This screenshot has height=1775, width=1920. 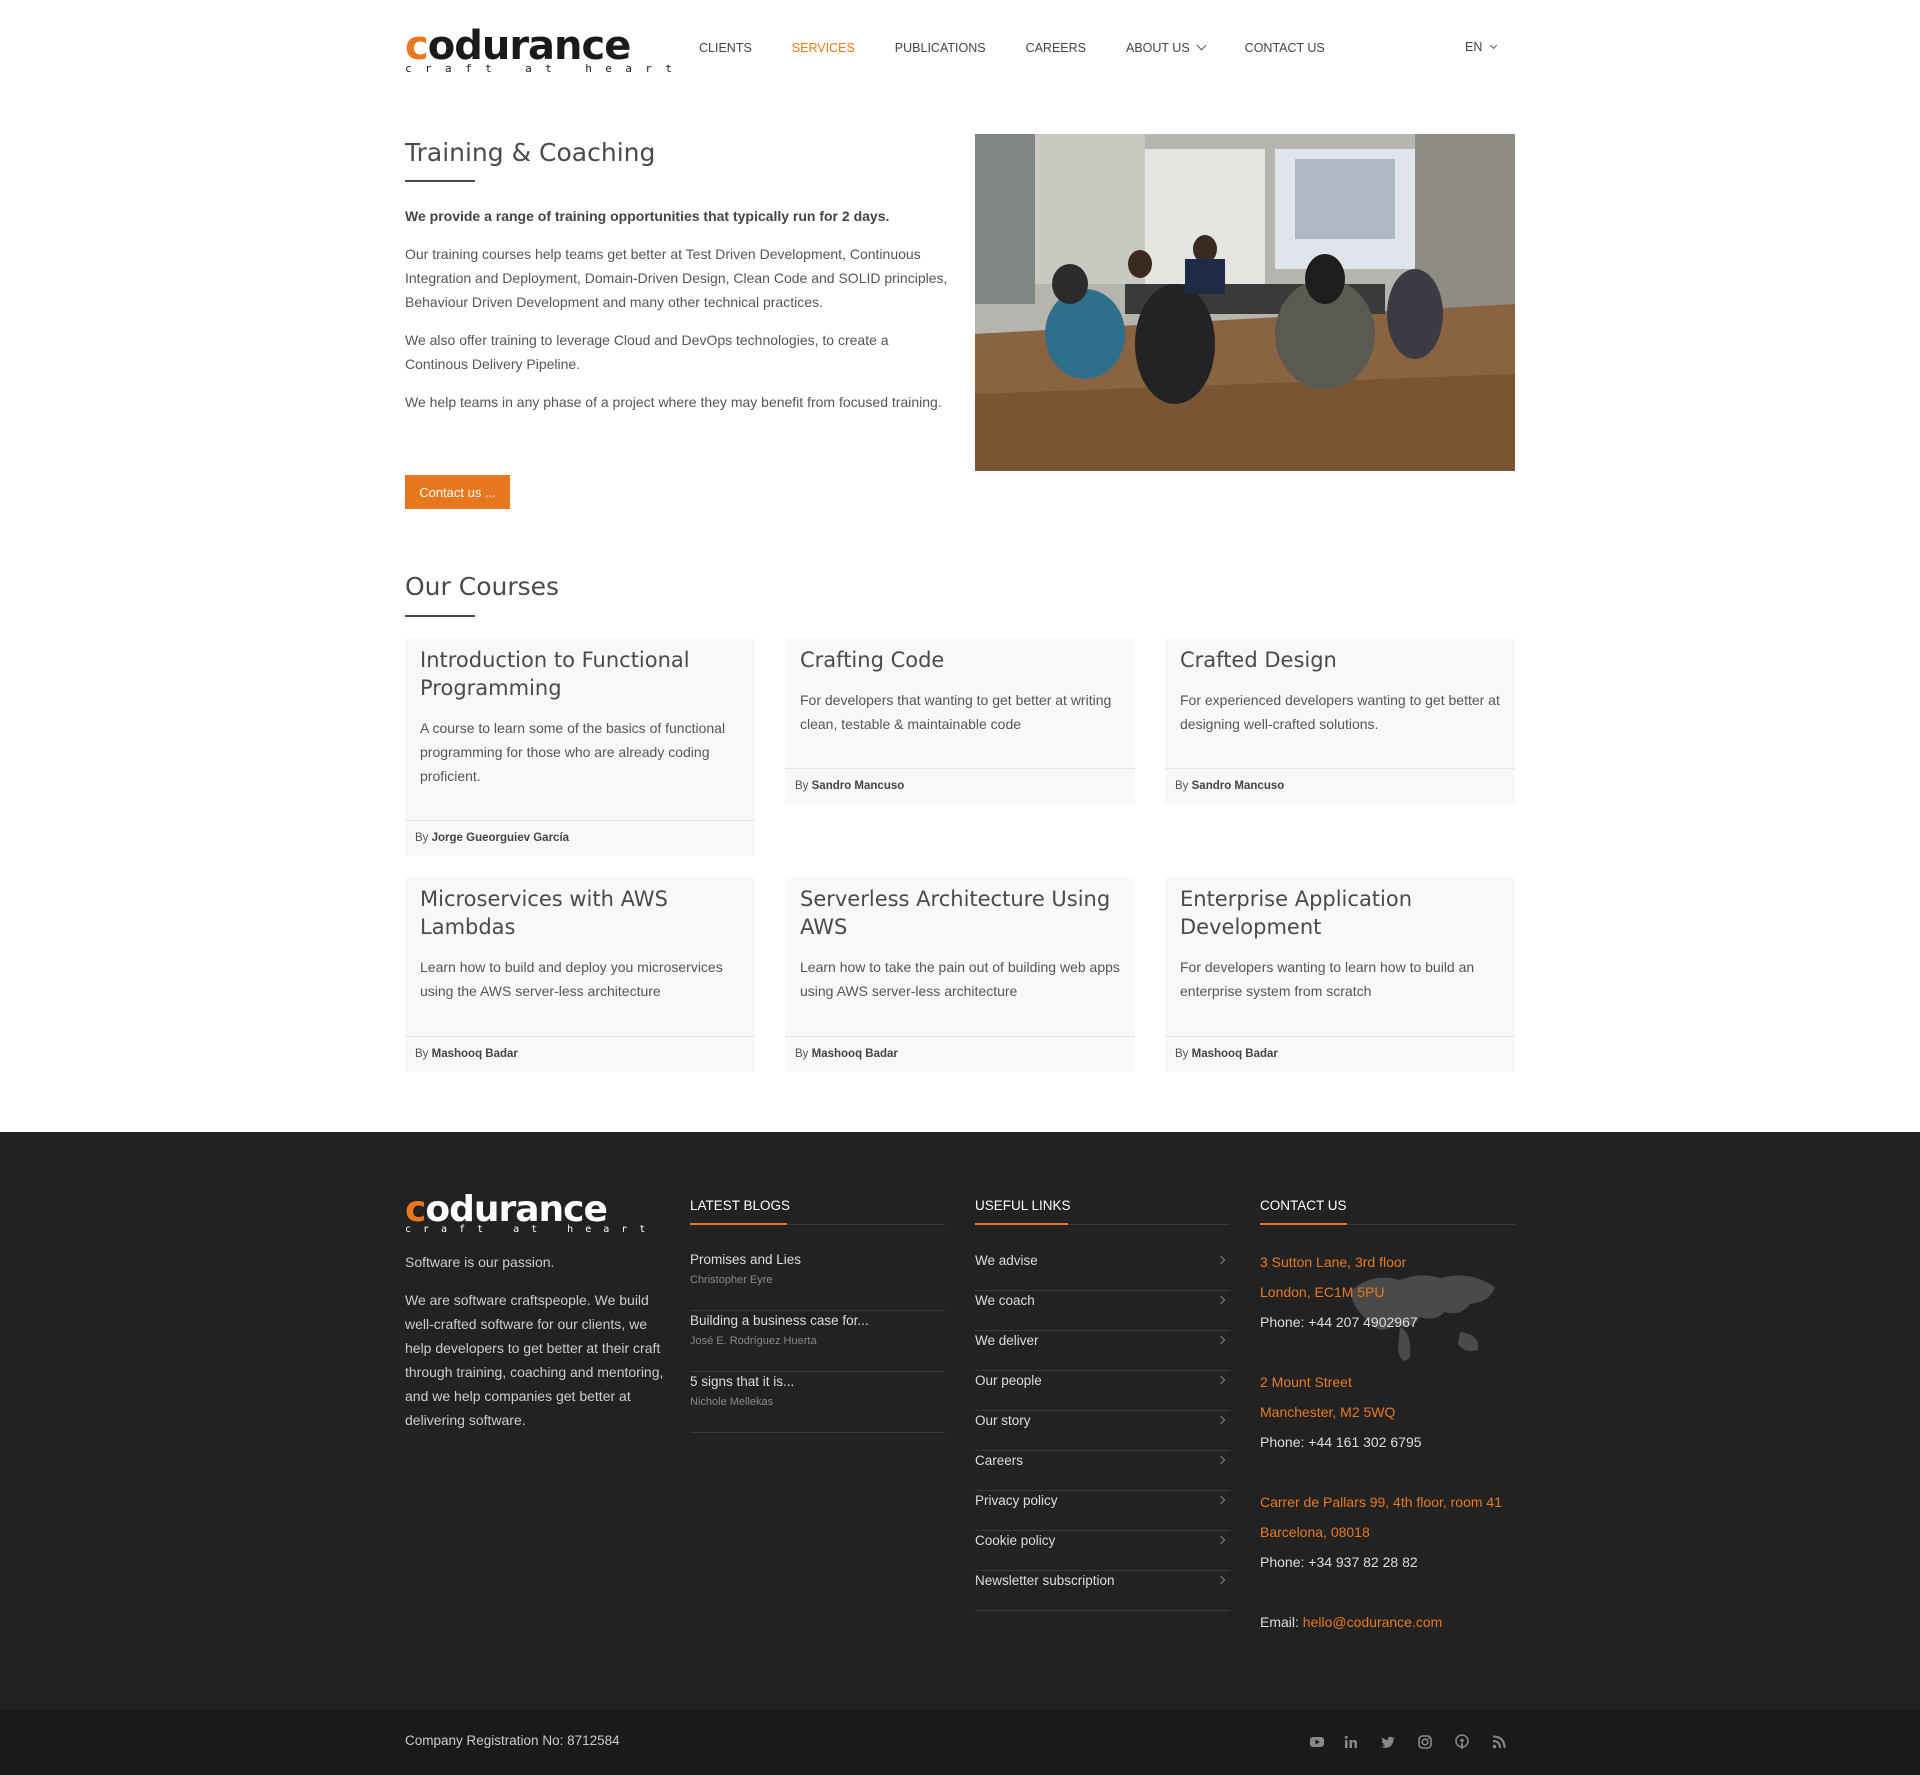 What do you see at coordinates (1102, 1471) in the screenshot?
I see `footer-link-careers: Careers` at bounding box center [1102, 1471].